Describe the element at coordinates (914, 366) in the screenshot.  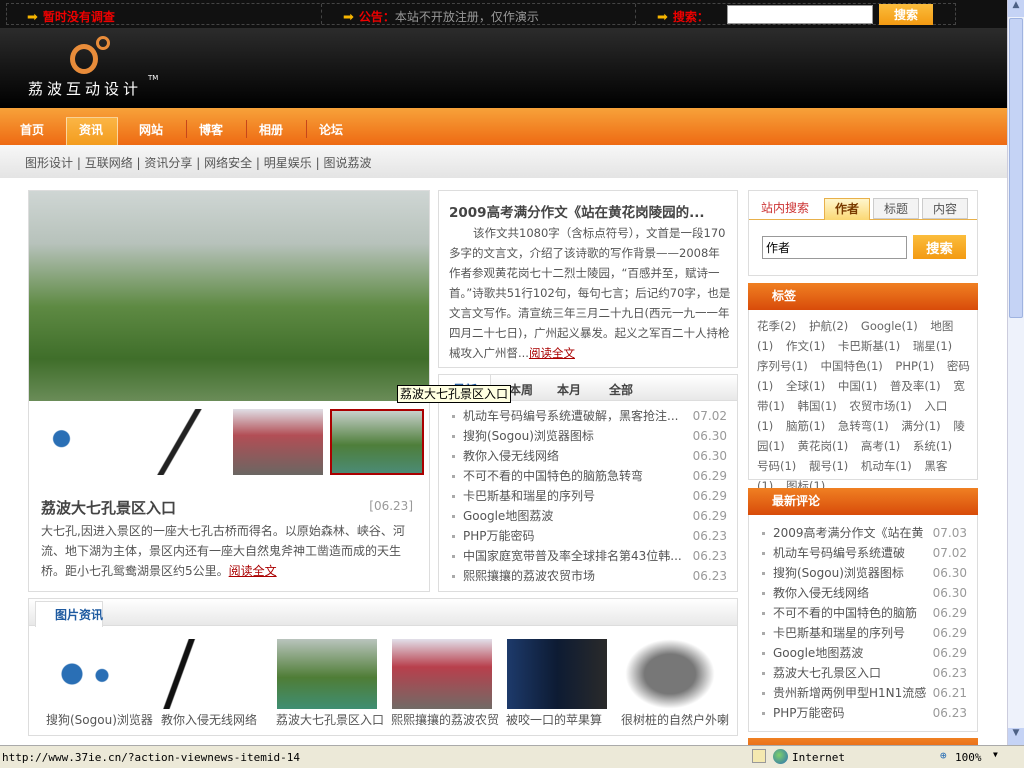
I see `tag-link: PHP(1)` at that location.